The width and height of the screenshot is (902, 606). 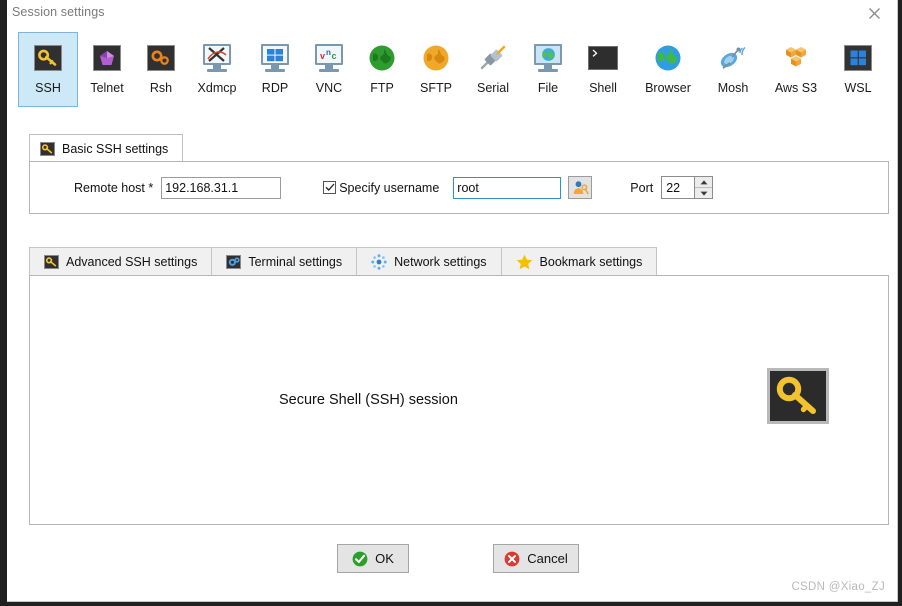 I want to click on protocol-label: WSL, so click(x=858, y=88).